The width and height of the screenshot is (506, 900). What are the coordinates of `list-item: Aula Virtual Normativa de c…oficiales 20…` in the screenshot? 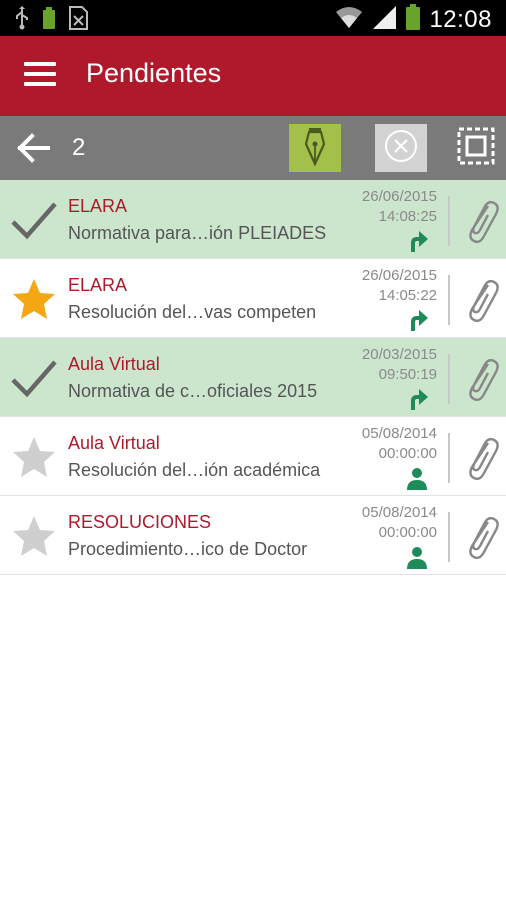 It's located at (253, 377).